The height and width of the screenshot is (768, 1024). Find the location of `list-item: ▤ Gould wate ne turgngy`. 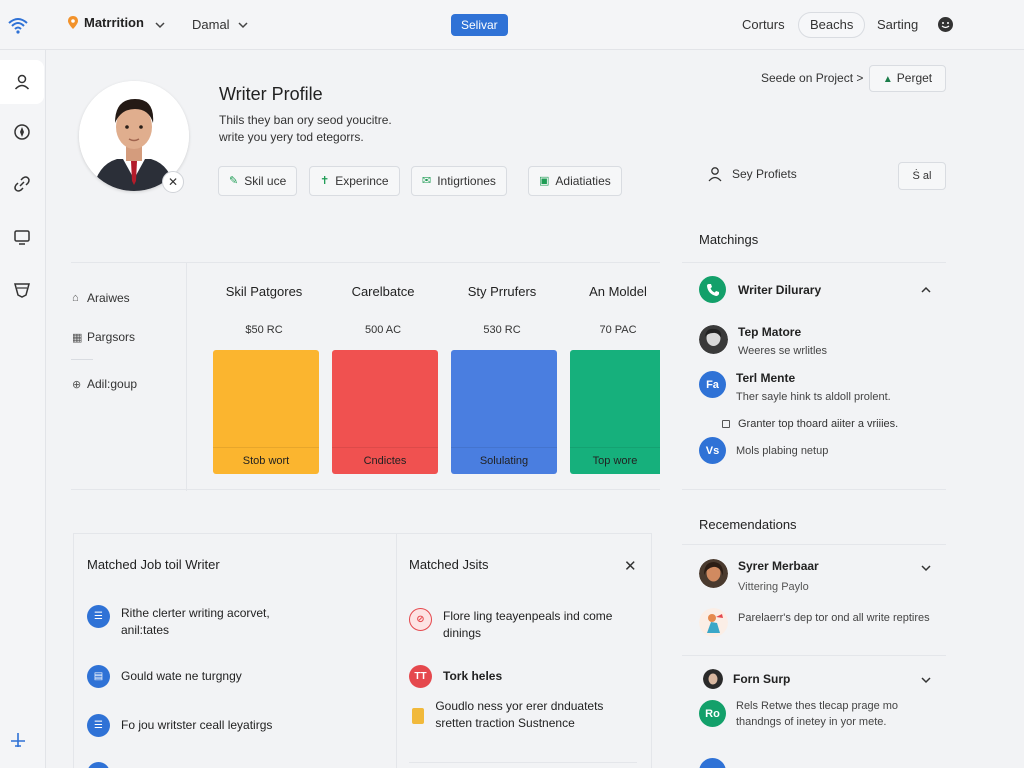

list-item: ▤ Gould wate ne turgngy is located at coordinates (164, 676).